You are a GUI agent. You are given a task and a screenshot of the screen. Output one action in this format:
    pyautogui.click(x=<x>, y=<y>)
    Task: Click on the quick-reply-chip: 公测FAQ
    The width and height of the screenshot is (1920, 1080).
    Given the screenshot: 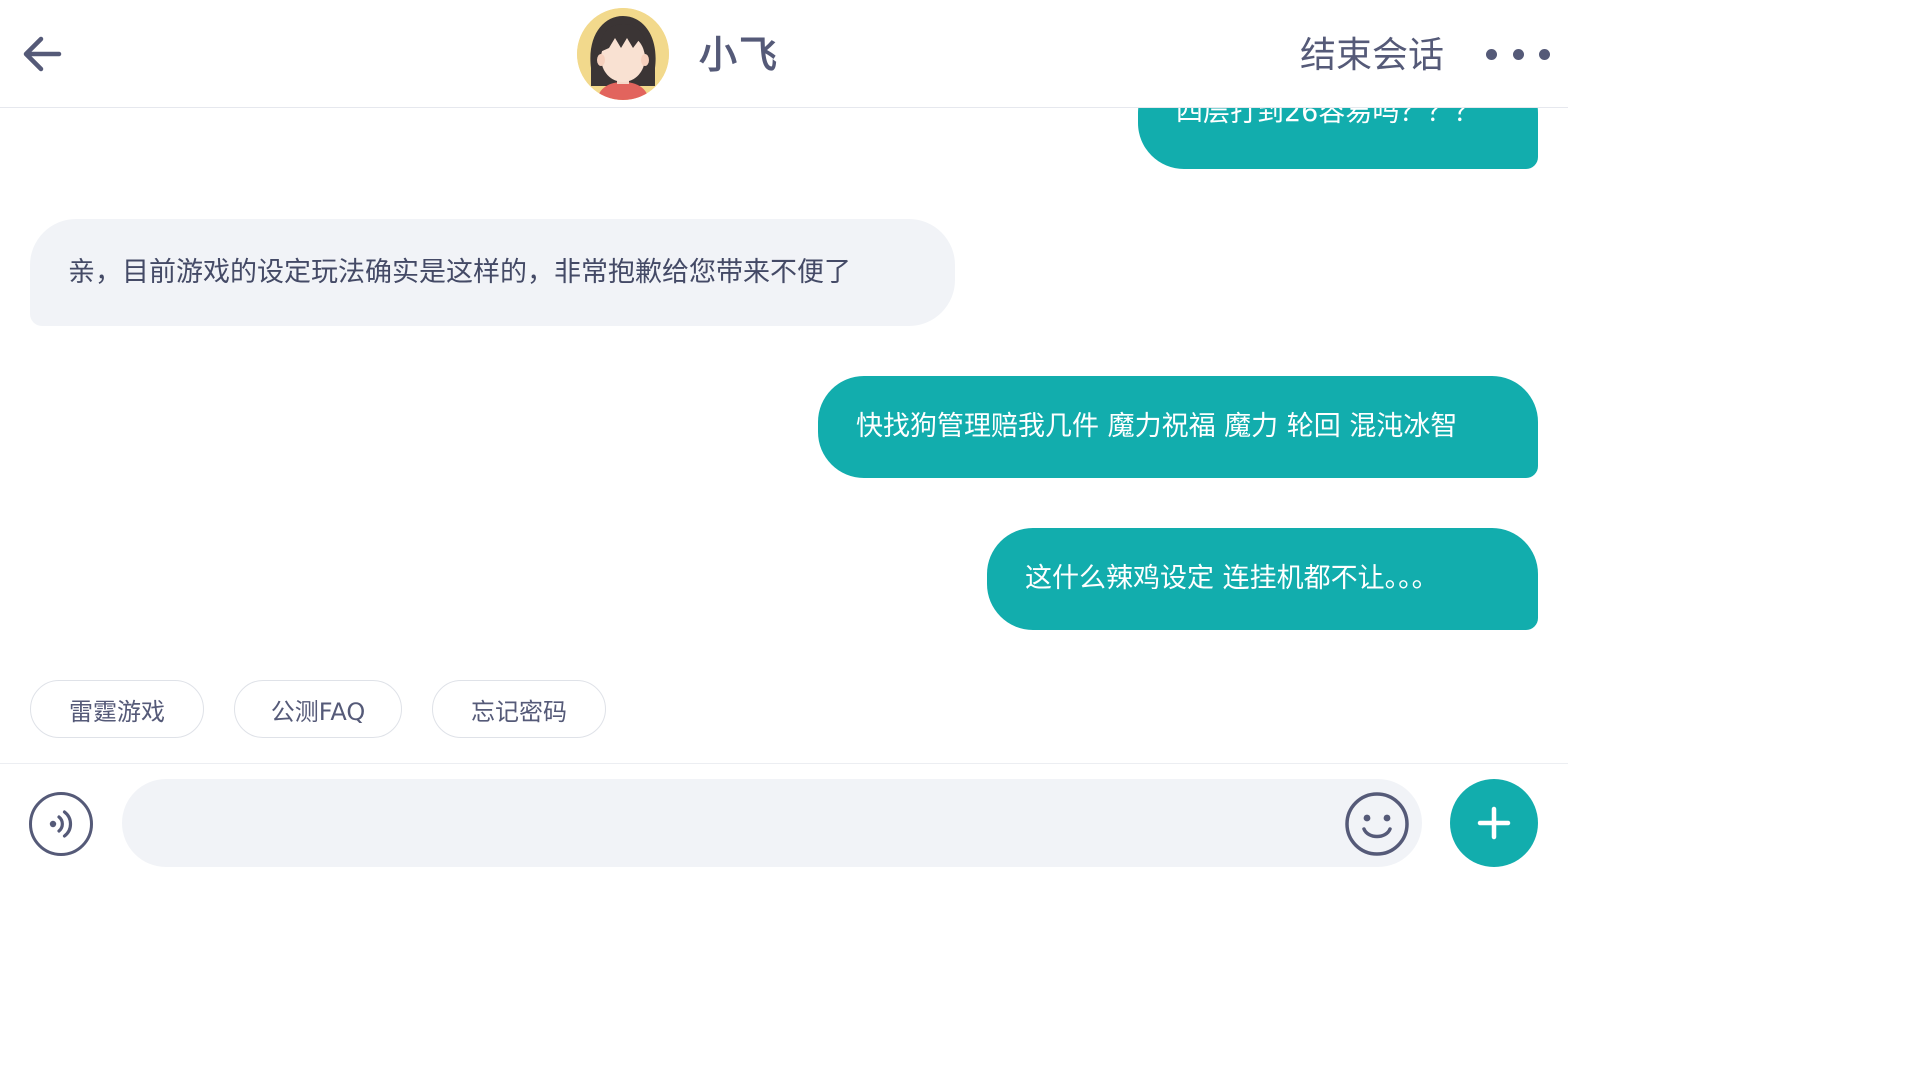 What is the action you would take?
    pyautogui.click(x=318, y=709)
    